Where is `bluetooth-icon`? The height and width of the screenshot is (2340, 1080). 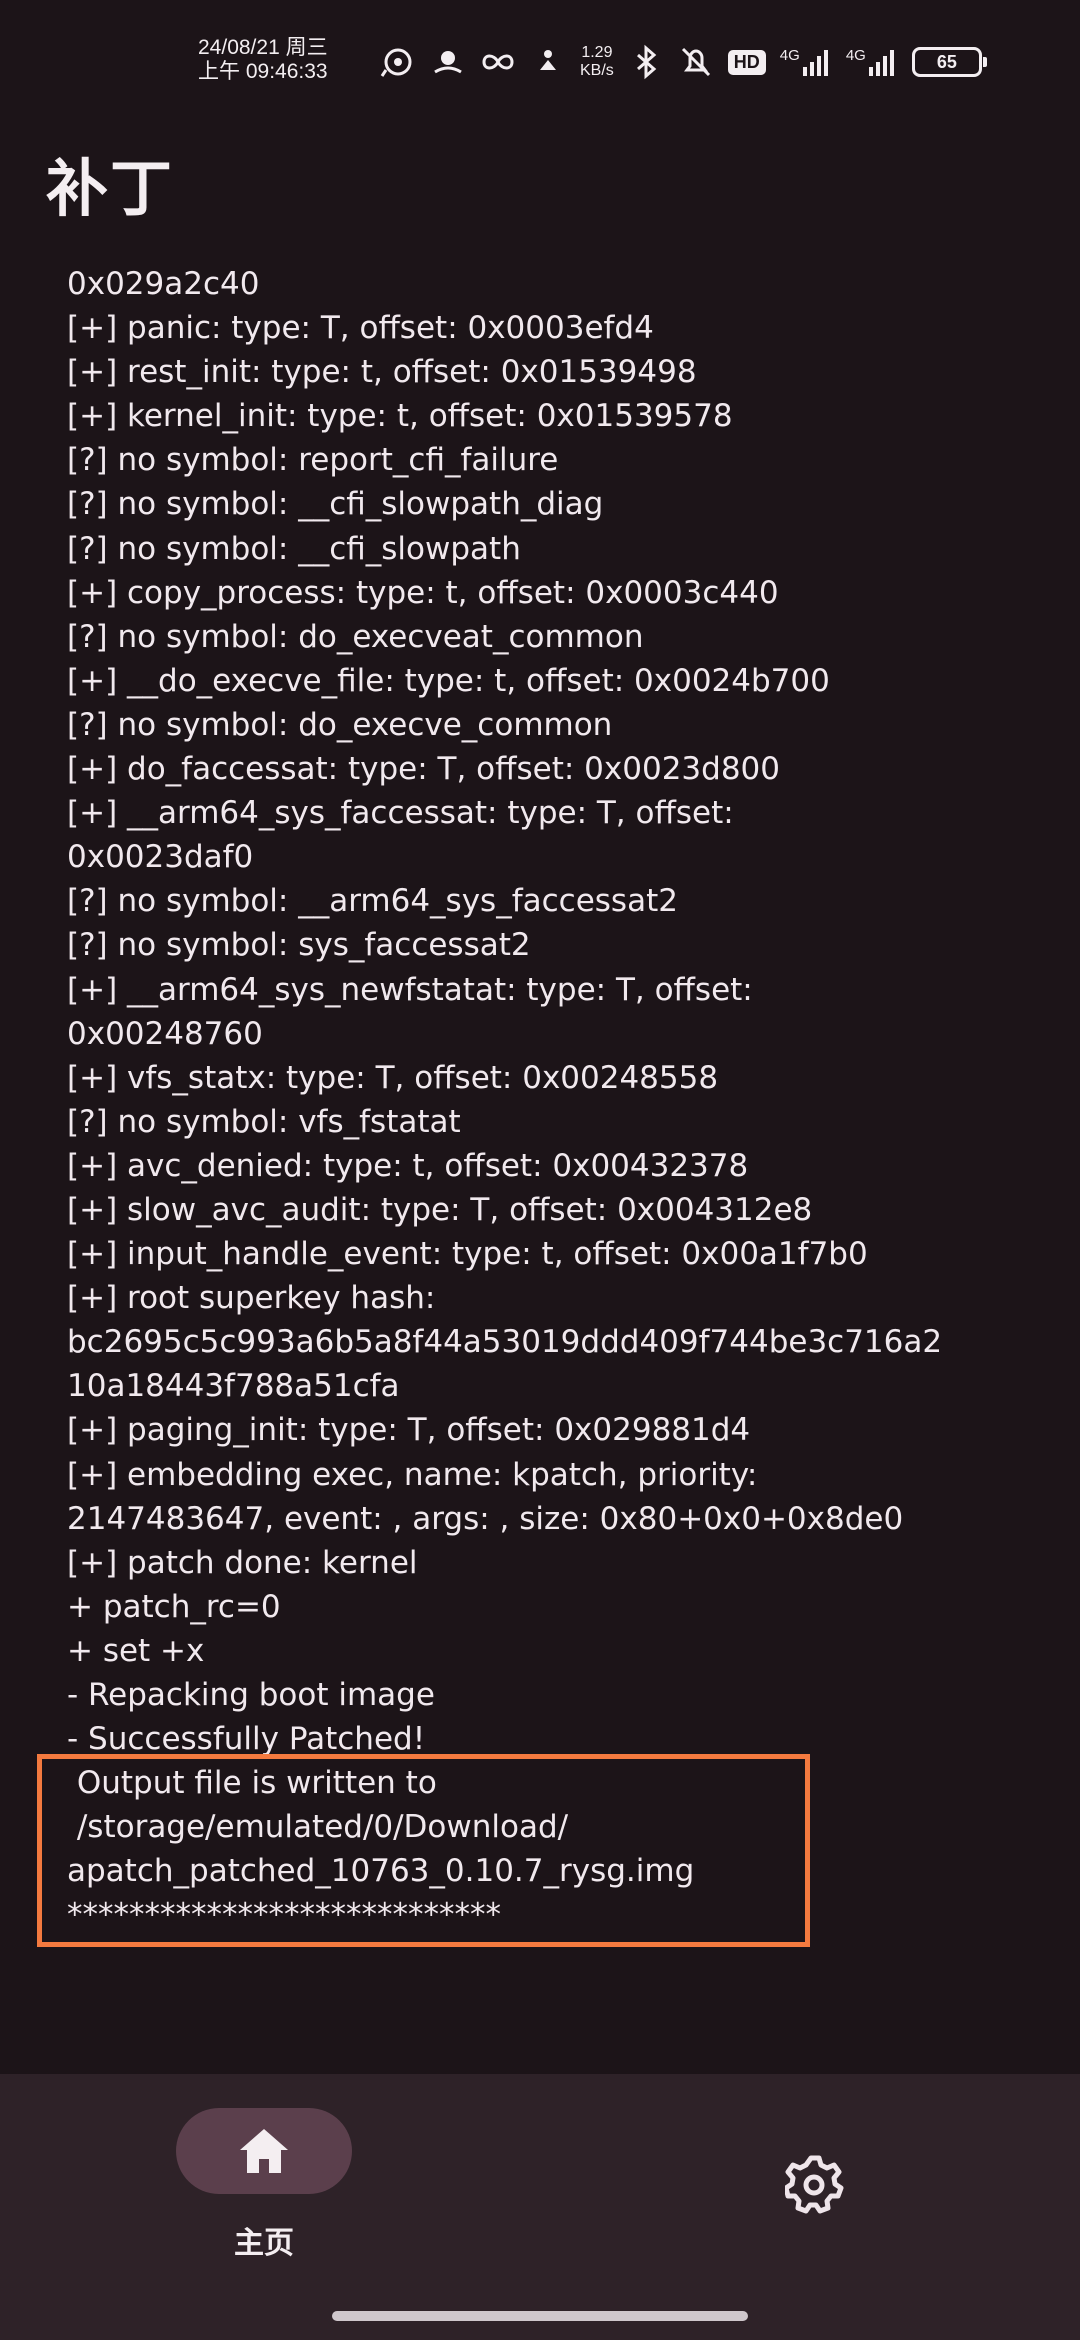 bluetooth-icon is located at coordinates (646, 62).